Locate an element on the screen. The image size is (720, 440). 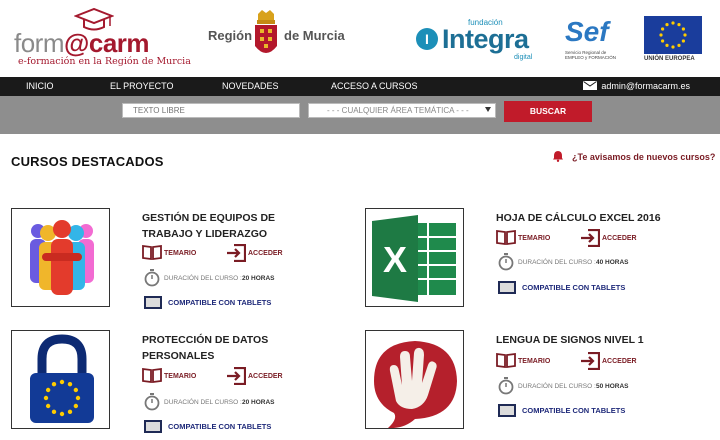
eu-logo: UNIÓN EUROPEA is located at coordinates (674, 41).